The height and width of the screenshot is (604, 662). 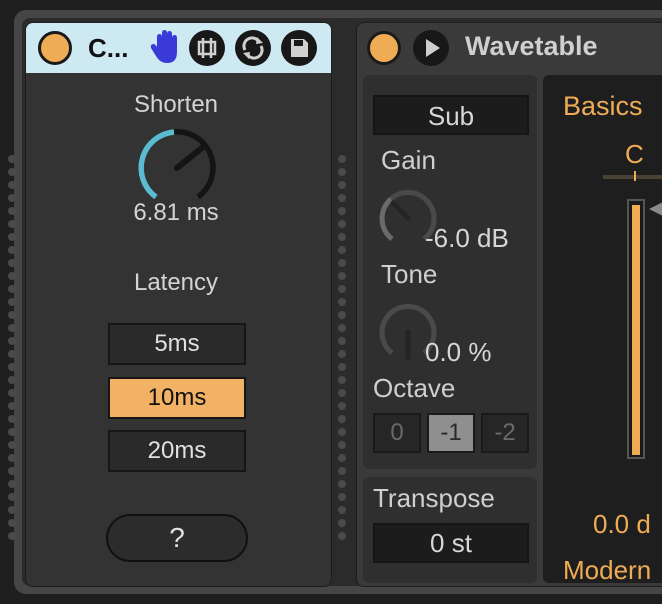 What do you see at coordinates (603, 106) in the screenshot?
I see `basics-tab: Basics` at bounding box center [603, 106].